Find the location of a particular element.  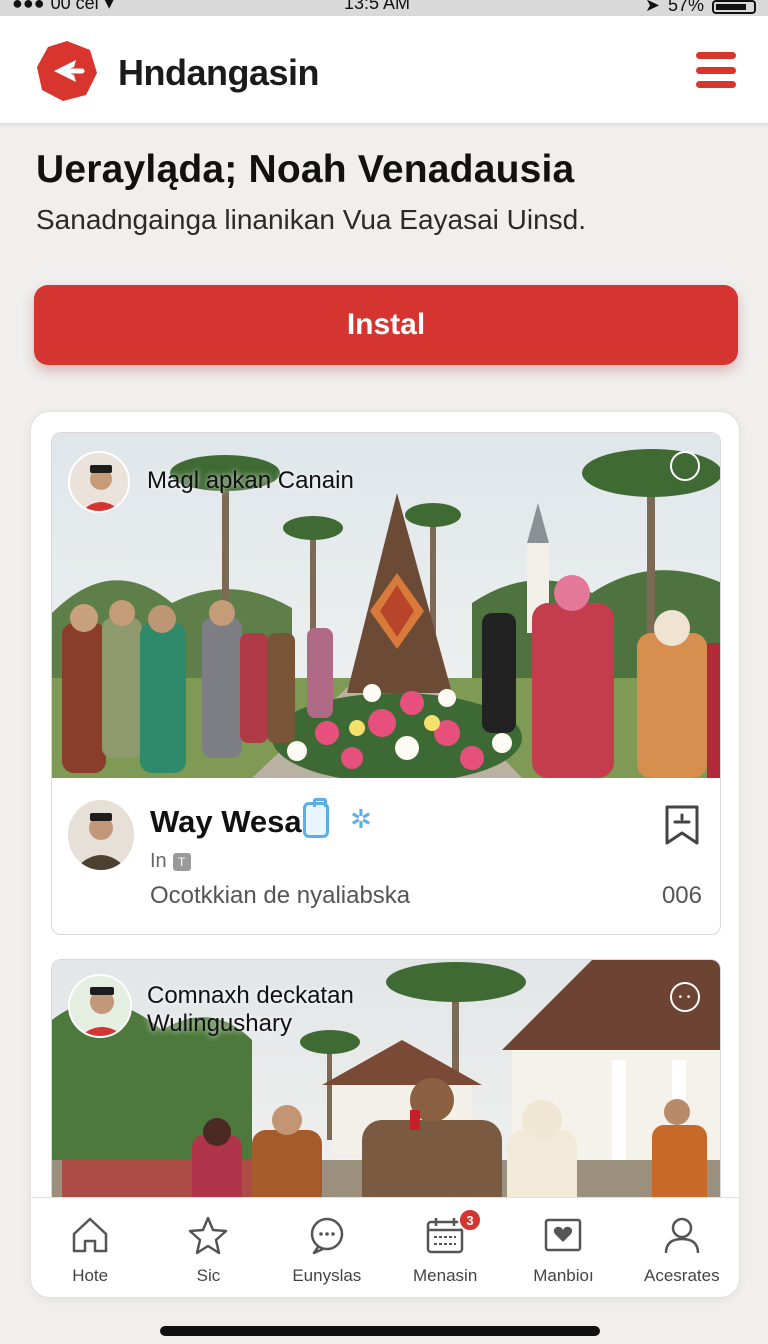

status-bar: ●●● 00 cel ▾ 13:5 AM ➤ 57% is located at coordinates (384, 8).